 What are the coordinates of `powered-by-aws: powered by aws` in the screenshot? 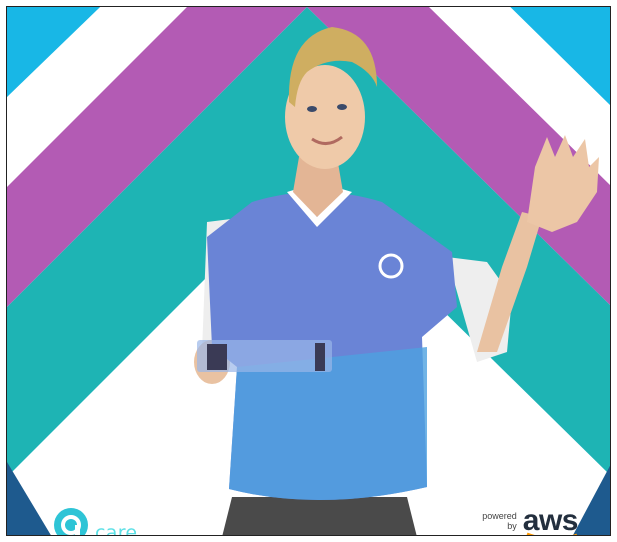 It's located at (530, 519).